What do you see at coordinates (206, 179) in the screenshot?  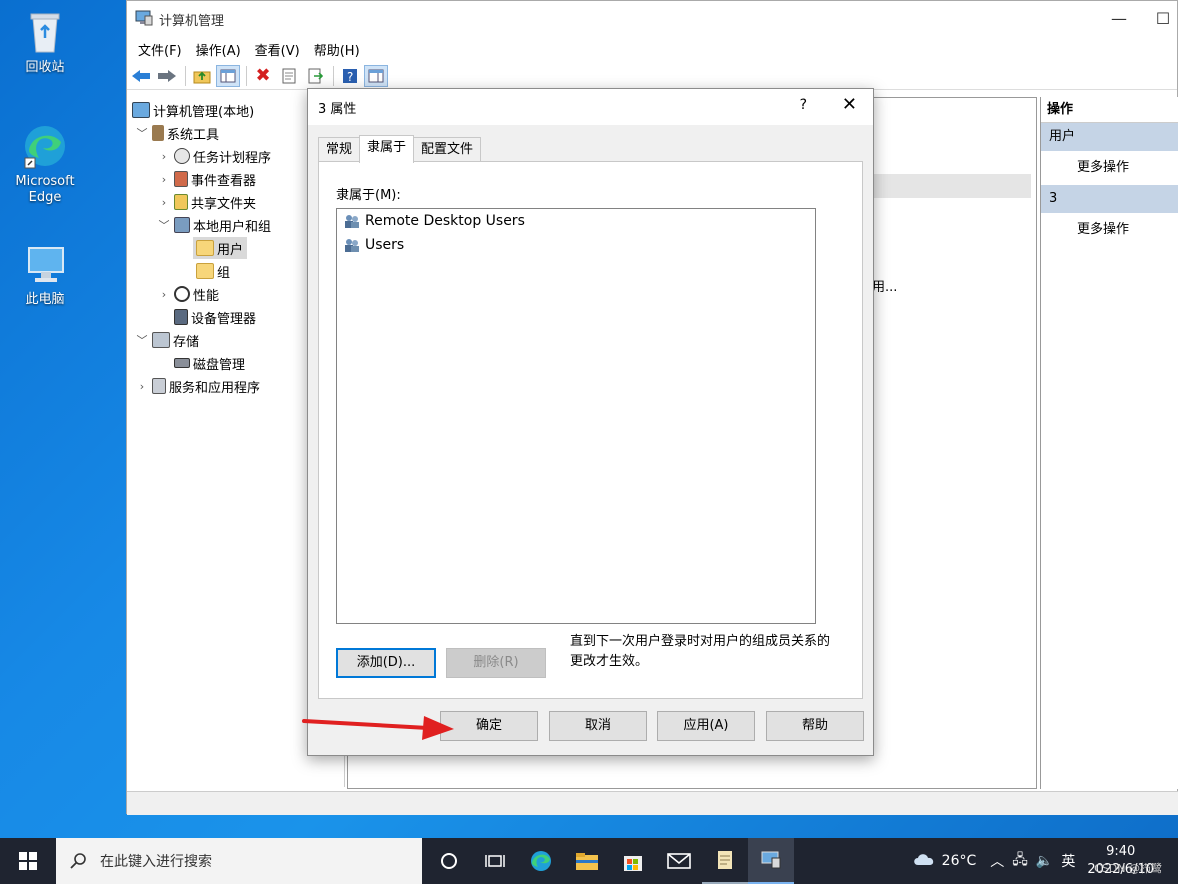 I see `tree-item-event-viewer: › 事件查看器` at bounding box center [206, 179].